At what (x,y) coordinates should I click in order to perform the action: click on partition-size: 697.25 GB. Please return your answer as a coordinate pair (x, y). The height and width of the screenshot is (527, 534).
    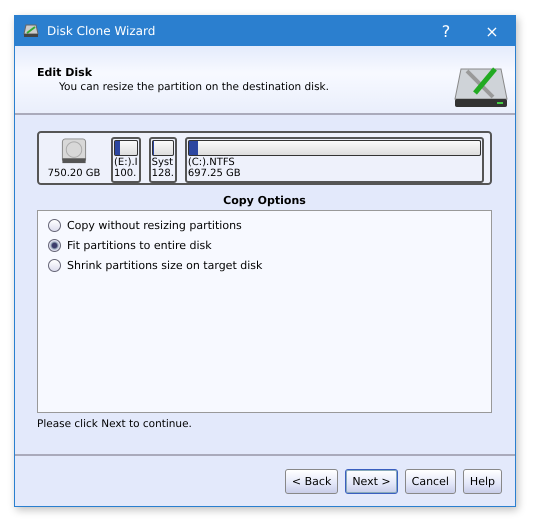
    Looking at the image, I should click on (215, 173).